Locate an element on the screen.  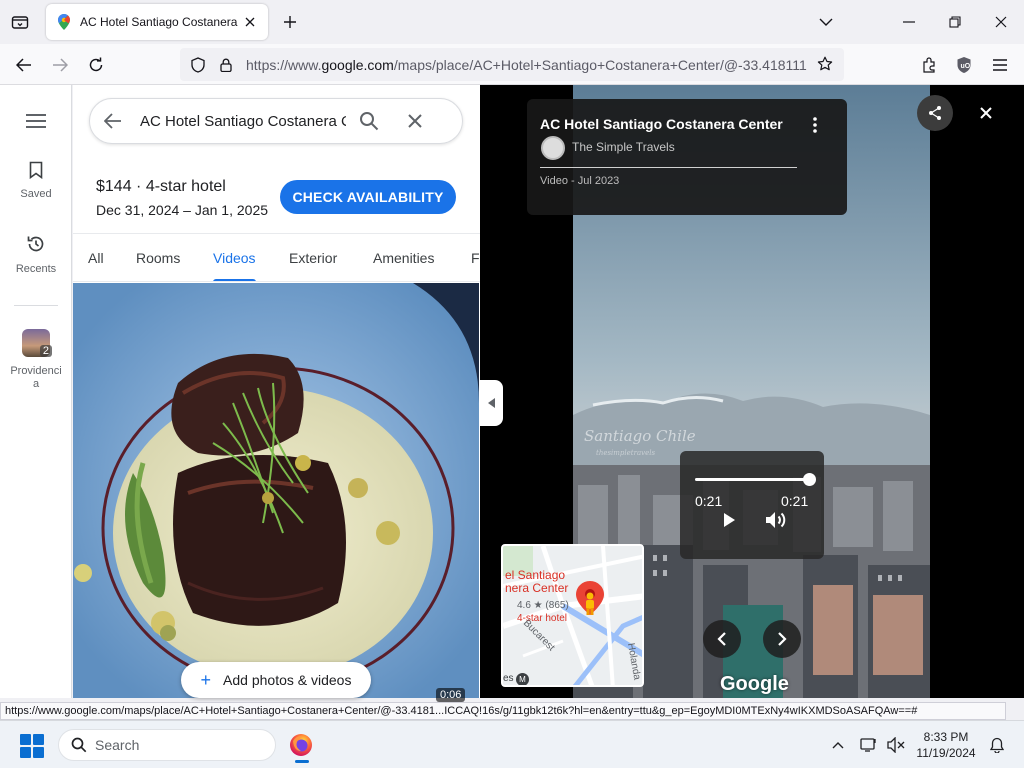
previous-media-button is located at coordinates (722, 639).